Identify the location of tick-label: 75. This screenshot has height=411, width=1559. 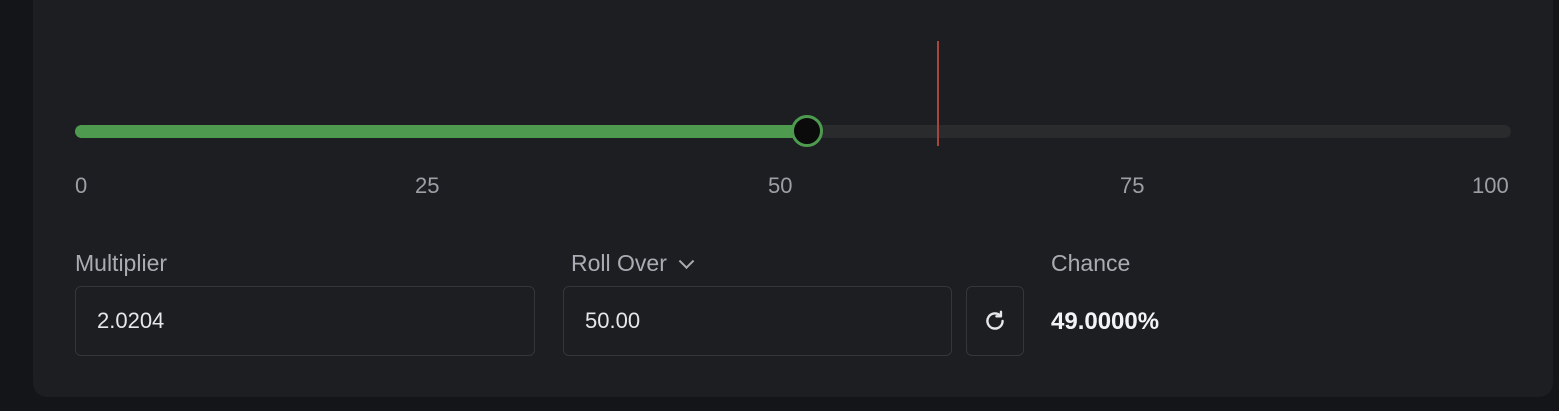
(1132, 185).